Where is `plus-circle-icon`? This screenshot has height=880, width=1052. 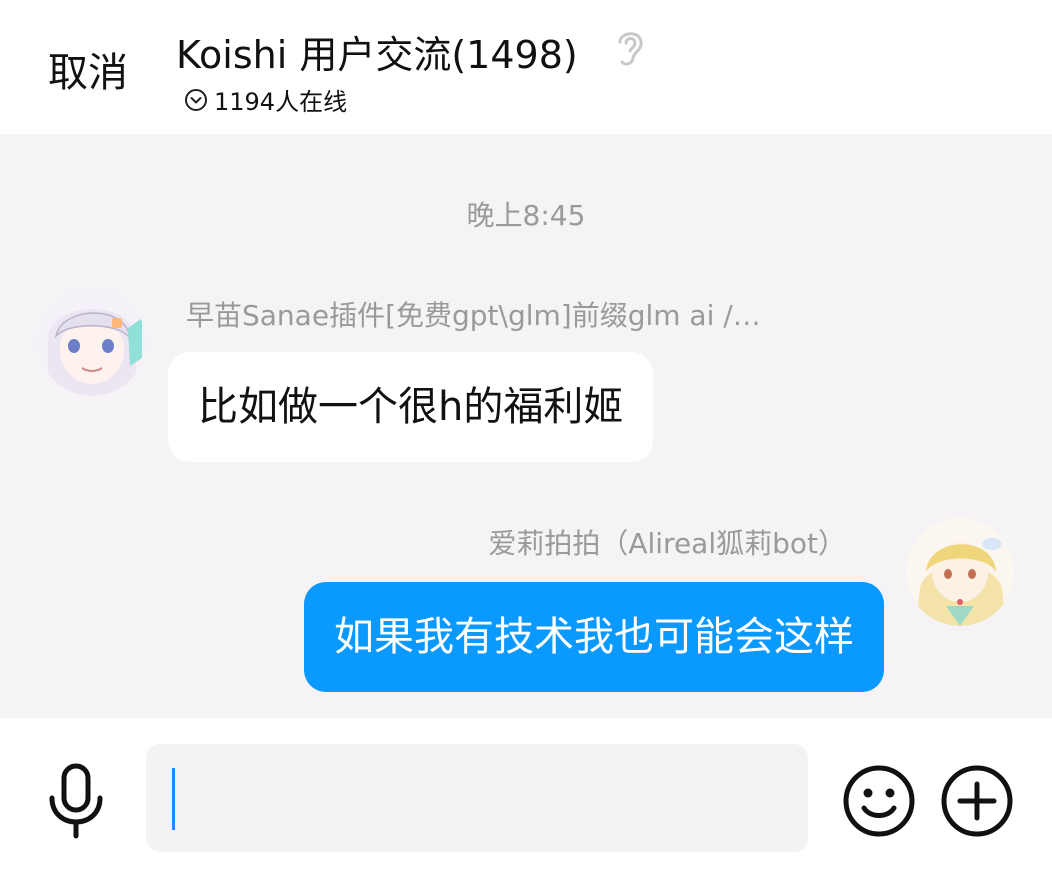
plus-circle-icon is located at coordinates (977, 801).